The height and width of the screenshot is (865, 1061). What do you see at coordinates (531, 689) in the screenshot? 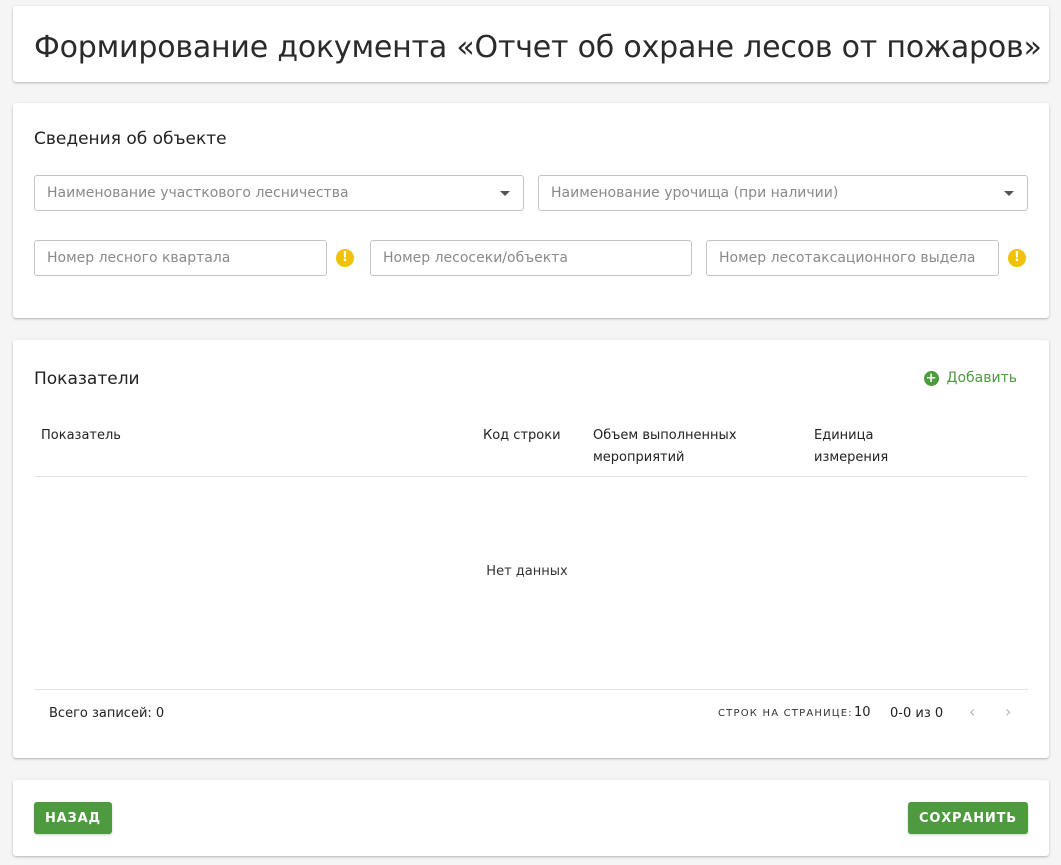
I see `table-footer-divider` at bounding box center [531, 689].